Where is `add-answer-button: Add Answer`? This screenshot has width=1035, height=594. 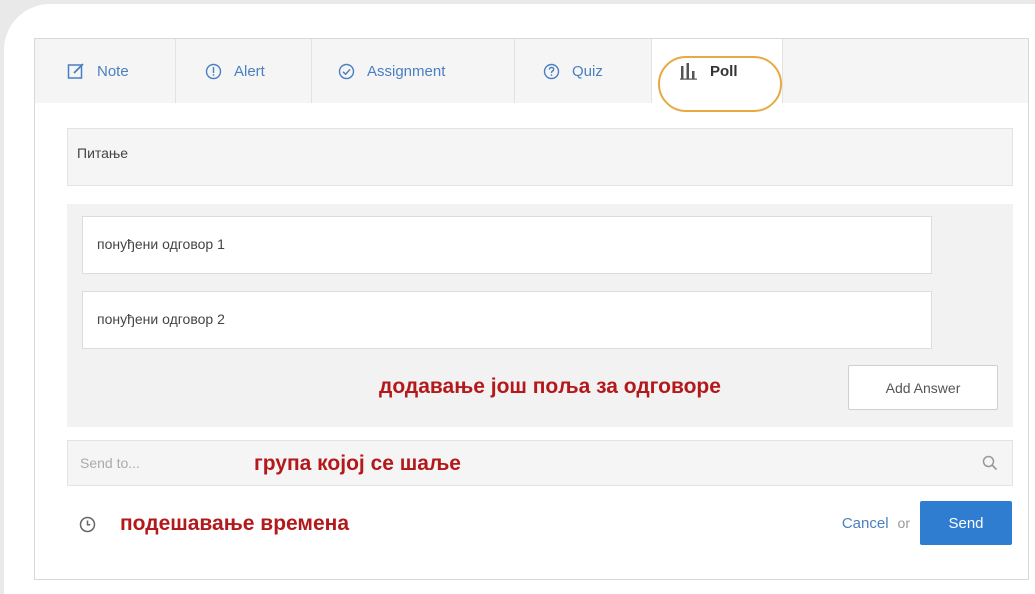 add-answer-button: Add Answer is located at coordinates (923, 387).